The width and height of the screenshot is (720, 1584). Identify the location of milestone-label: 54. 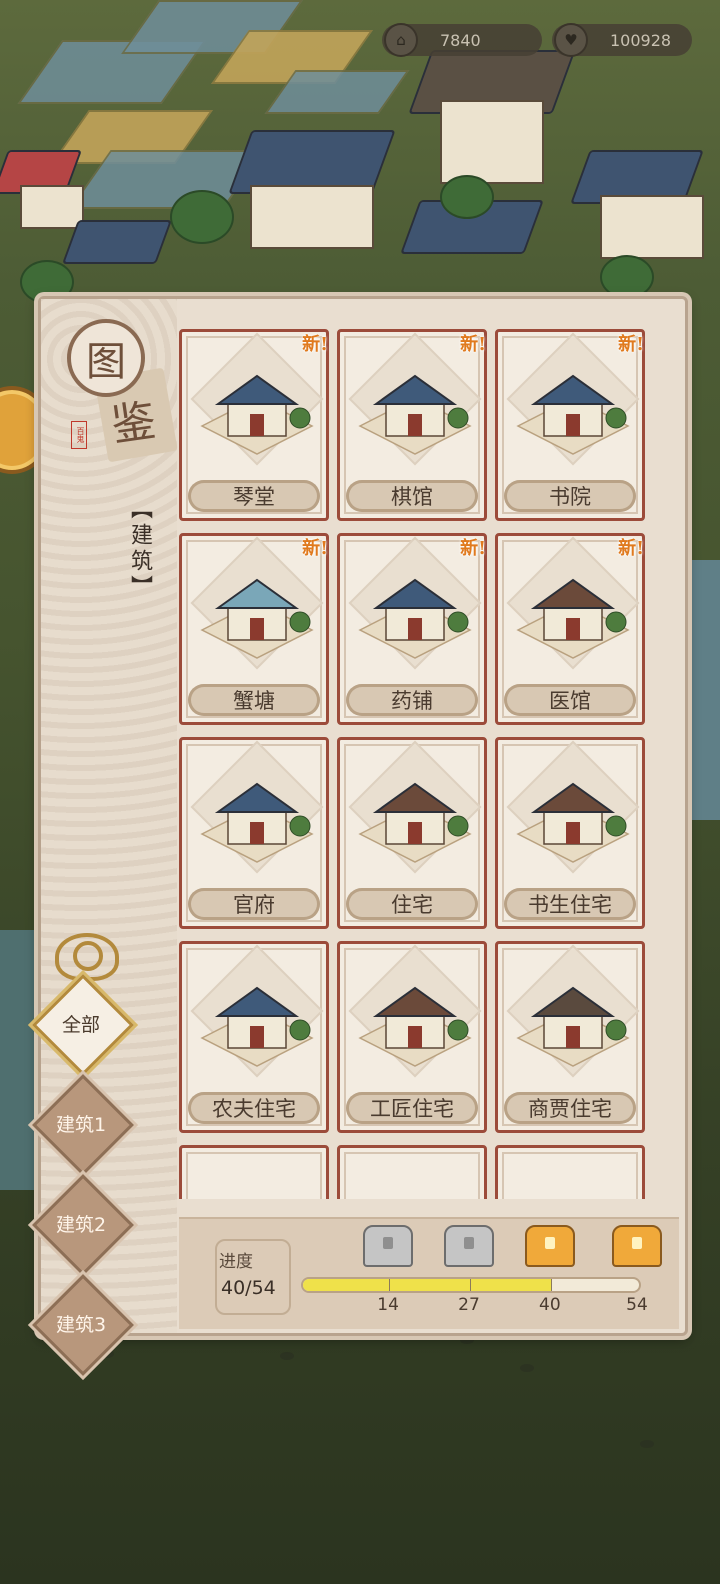
(637, 1305).